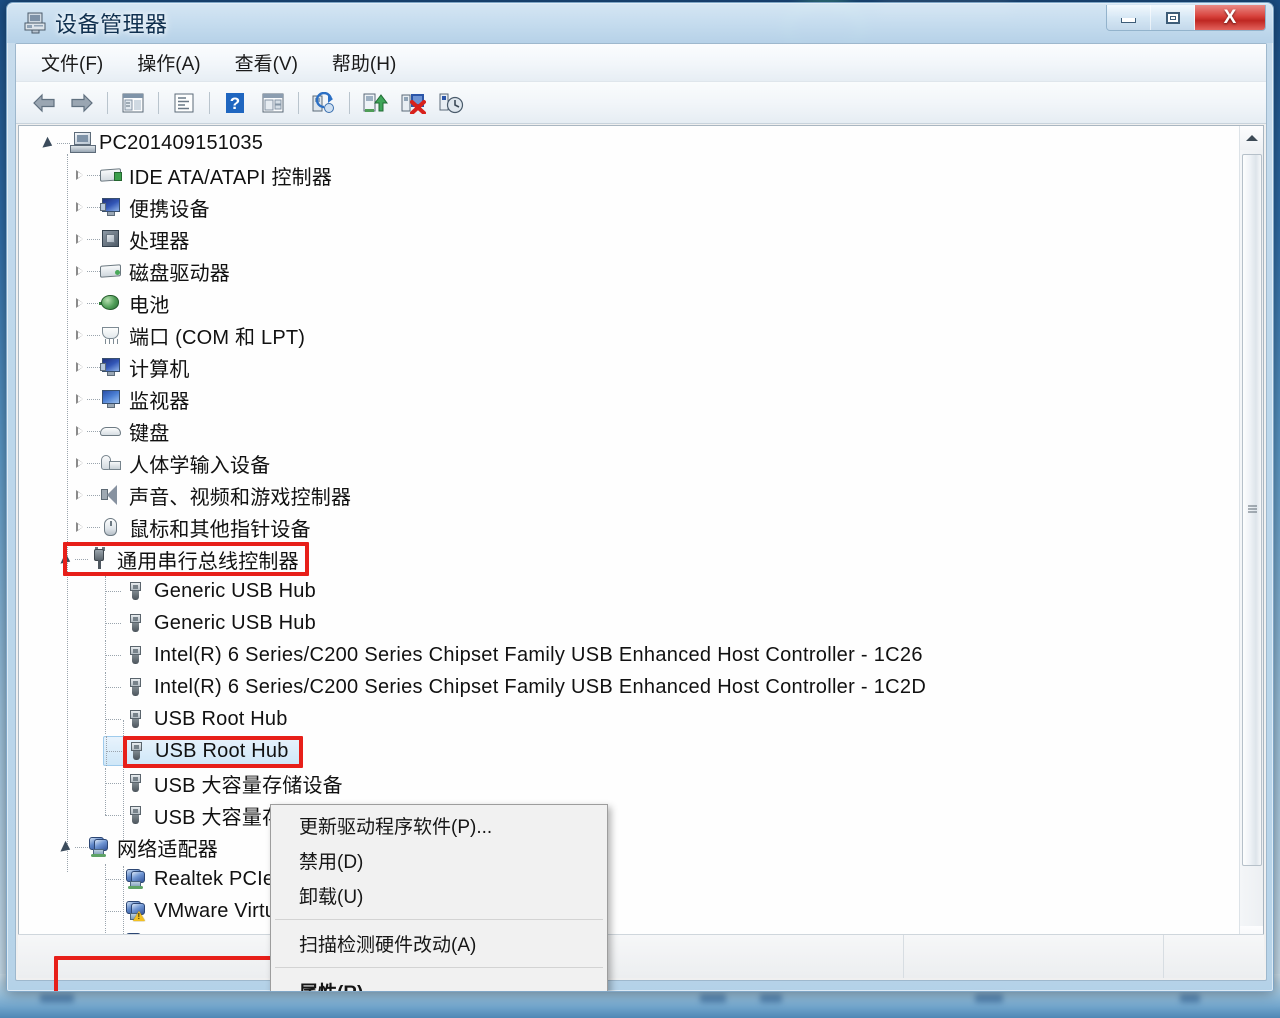 The height and width of the screenshot is (1018, 1280). I want to click on keyboard-icon, so click(111, 431).